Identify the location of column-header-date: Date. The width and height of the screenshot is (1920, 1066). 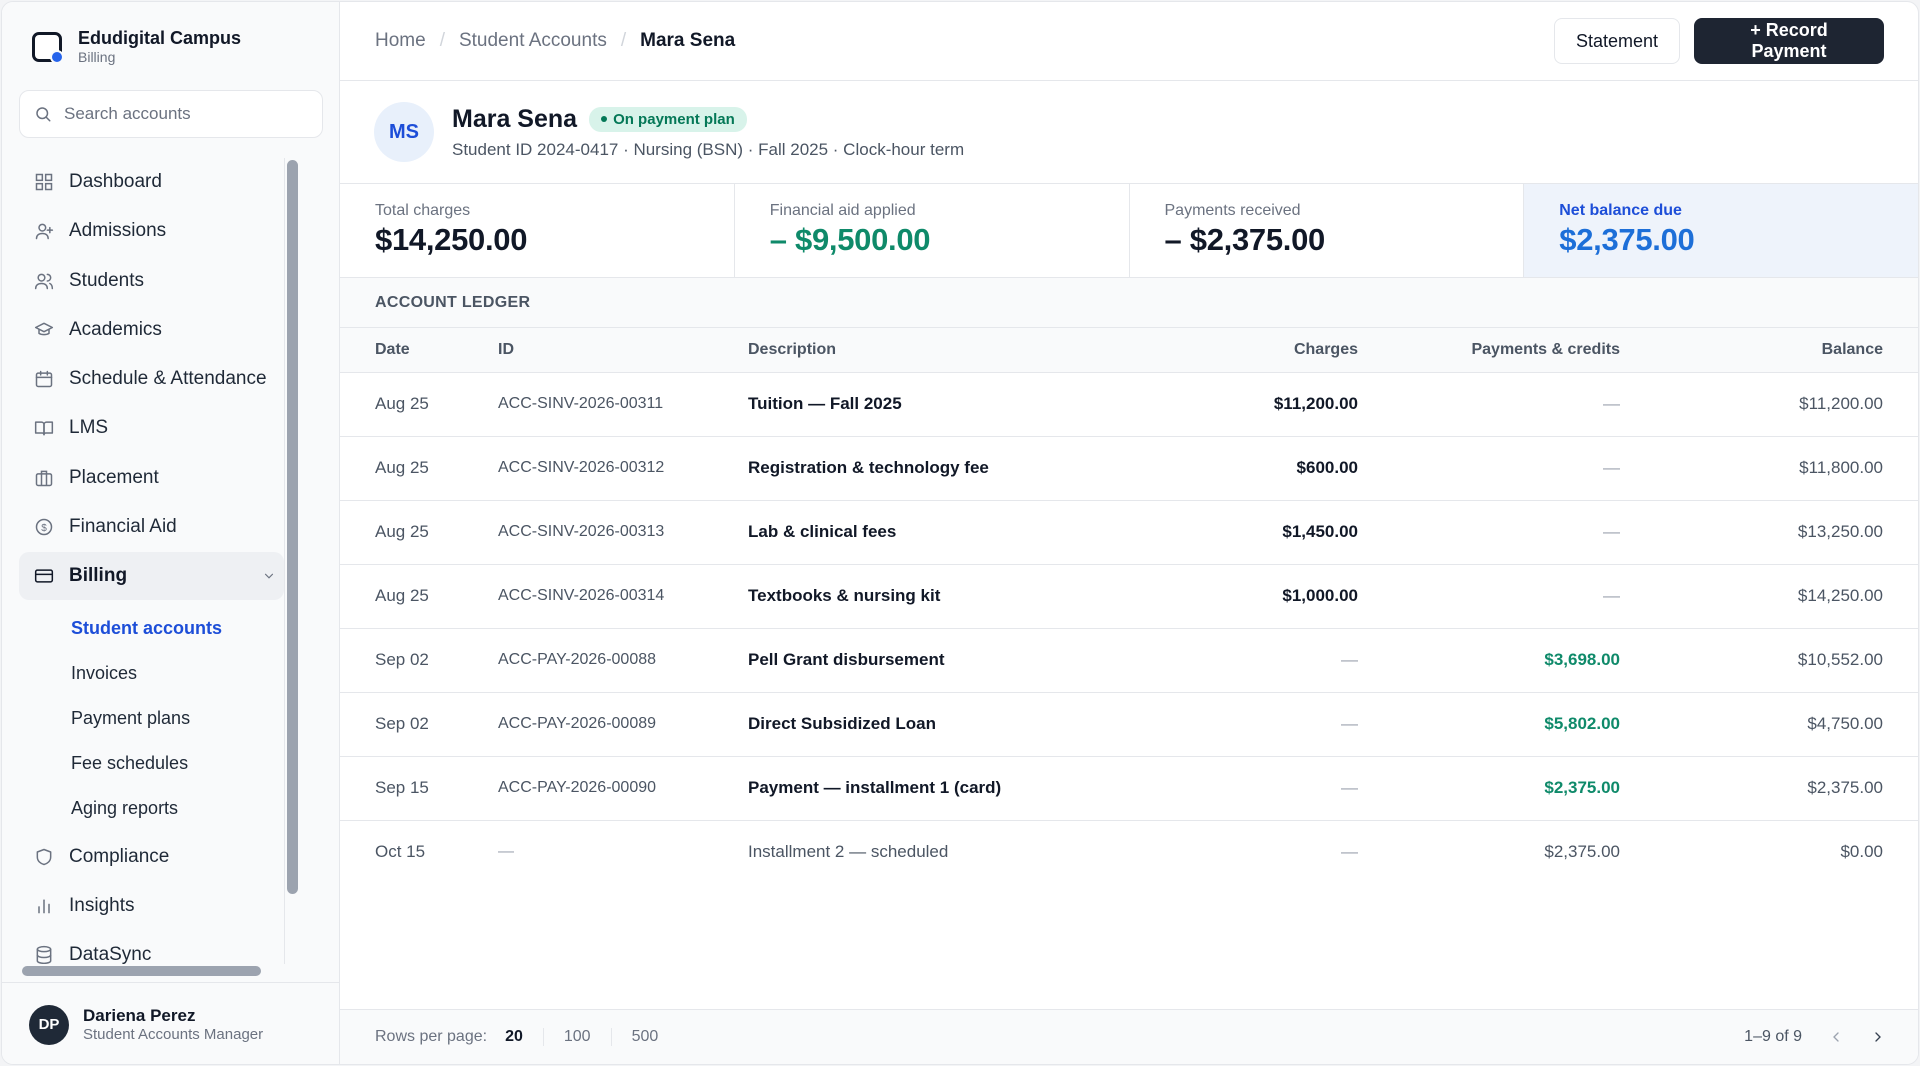
(419, 350).